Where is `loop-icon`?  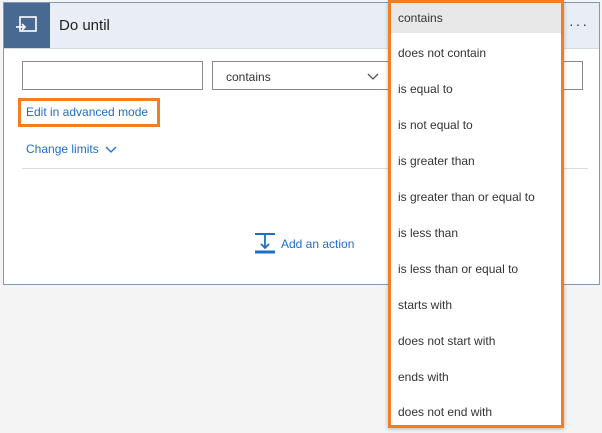
loop-icon is located at coordinates (27, 25).